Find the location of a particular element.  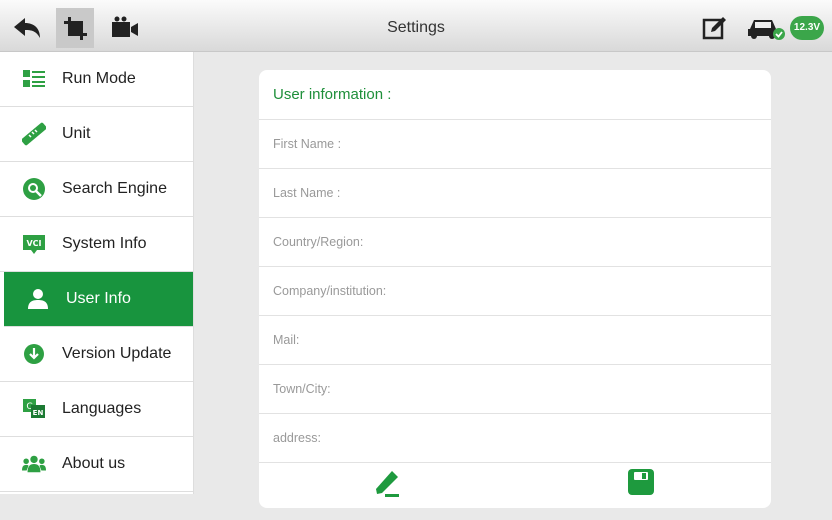

sidebar-item-user-info: User Info is located at coordinates (98, 299).